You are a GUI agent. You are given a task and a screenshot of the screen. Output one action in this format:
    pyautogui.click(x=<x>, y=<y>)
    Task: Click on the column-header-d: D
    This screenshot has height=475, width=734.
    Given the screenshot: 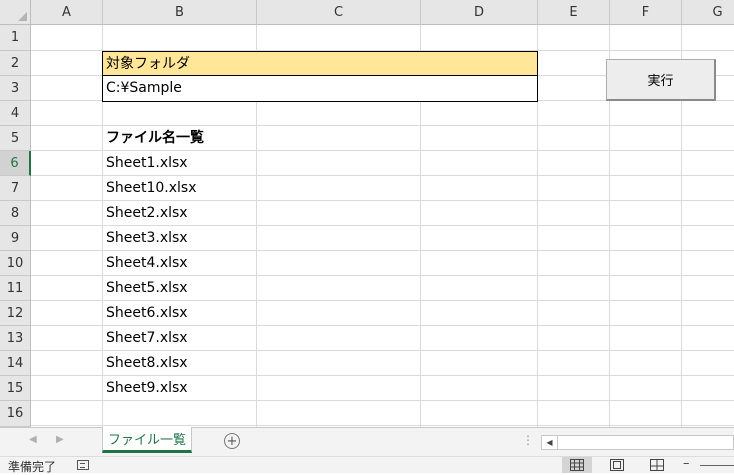 What is the action you would take?
    pyautogui.click(x=479, y=12)
    